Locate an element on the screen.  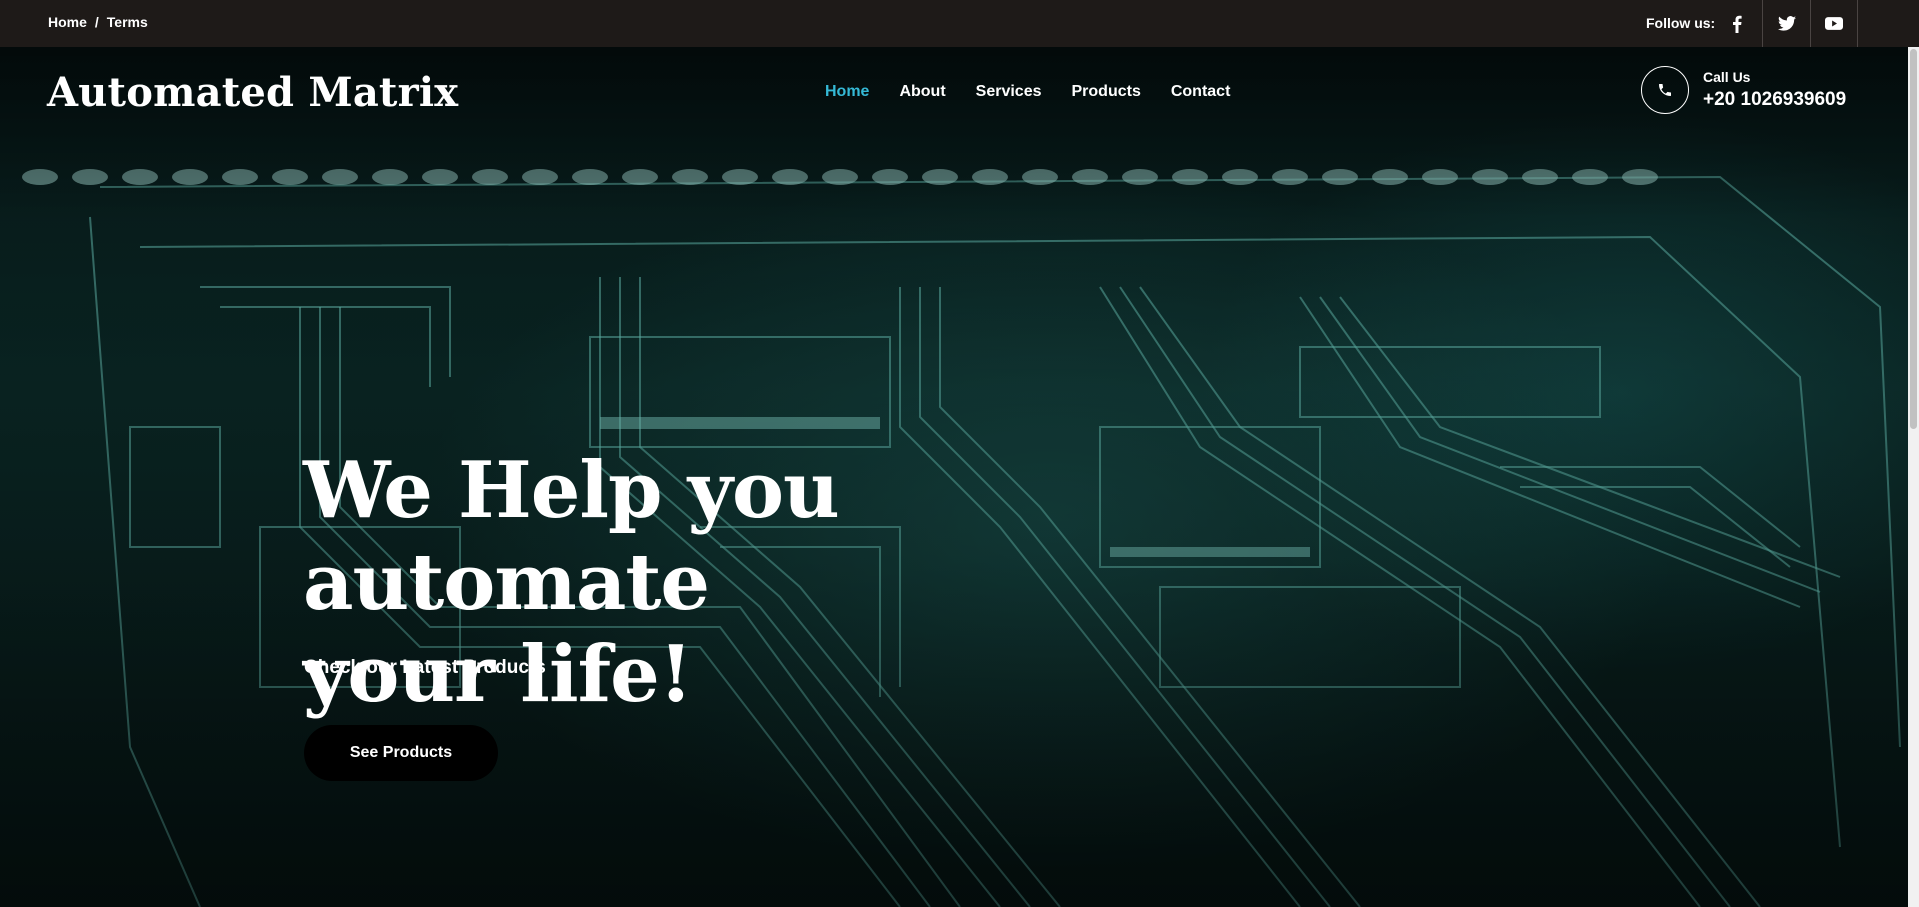
facebook-icon is located at coordinates (1736, 23).